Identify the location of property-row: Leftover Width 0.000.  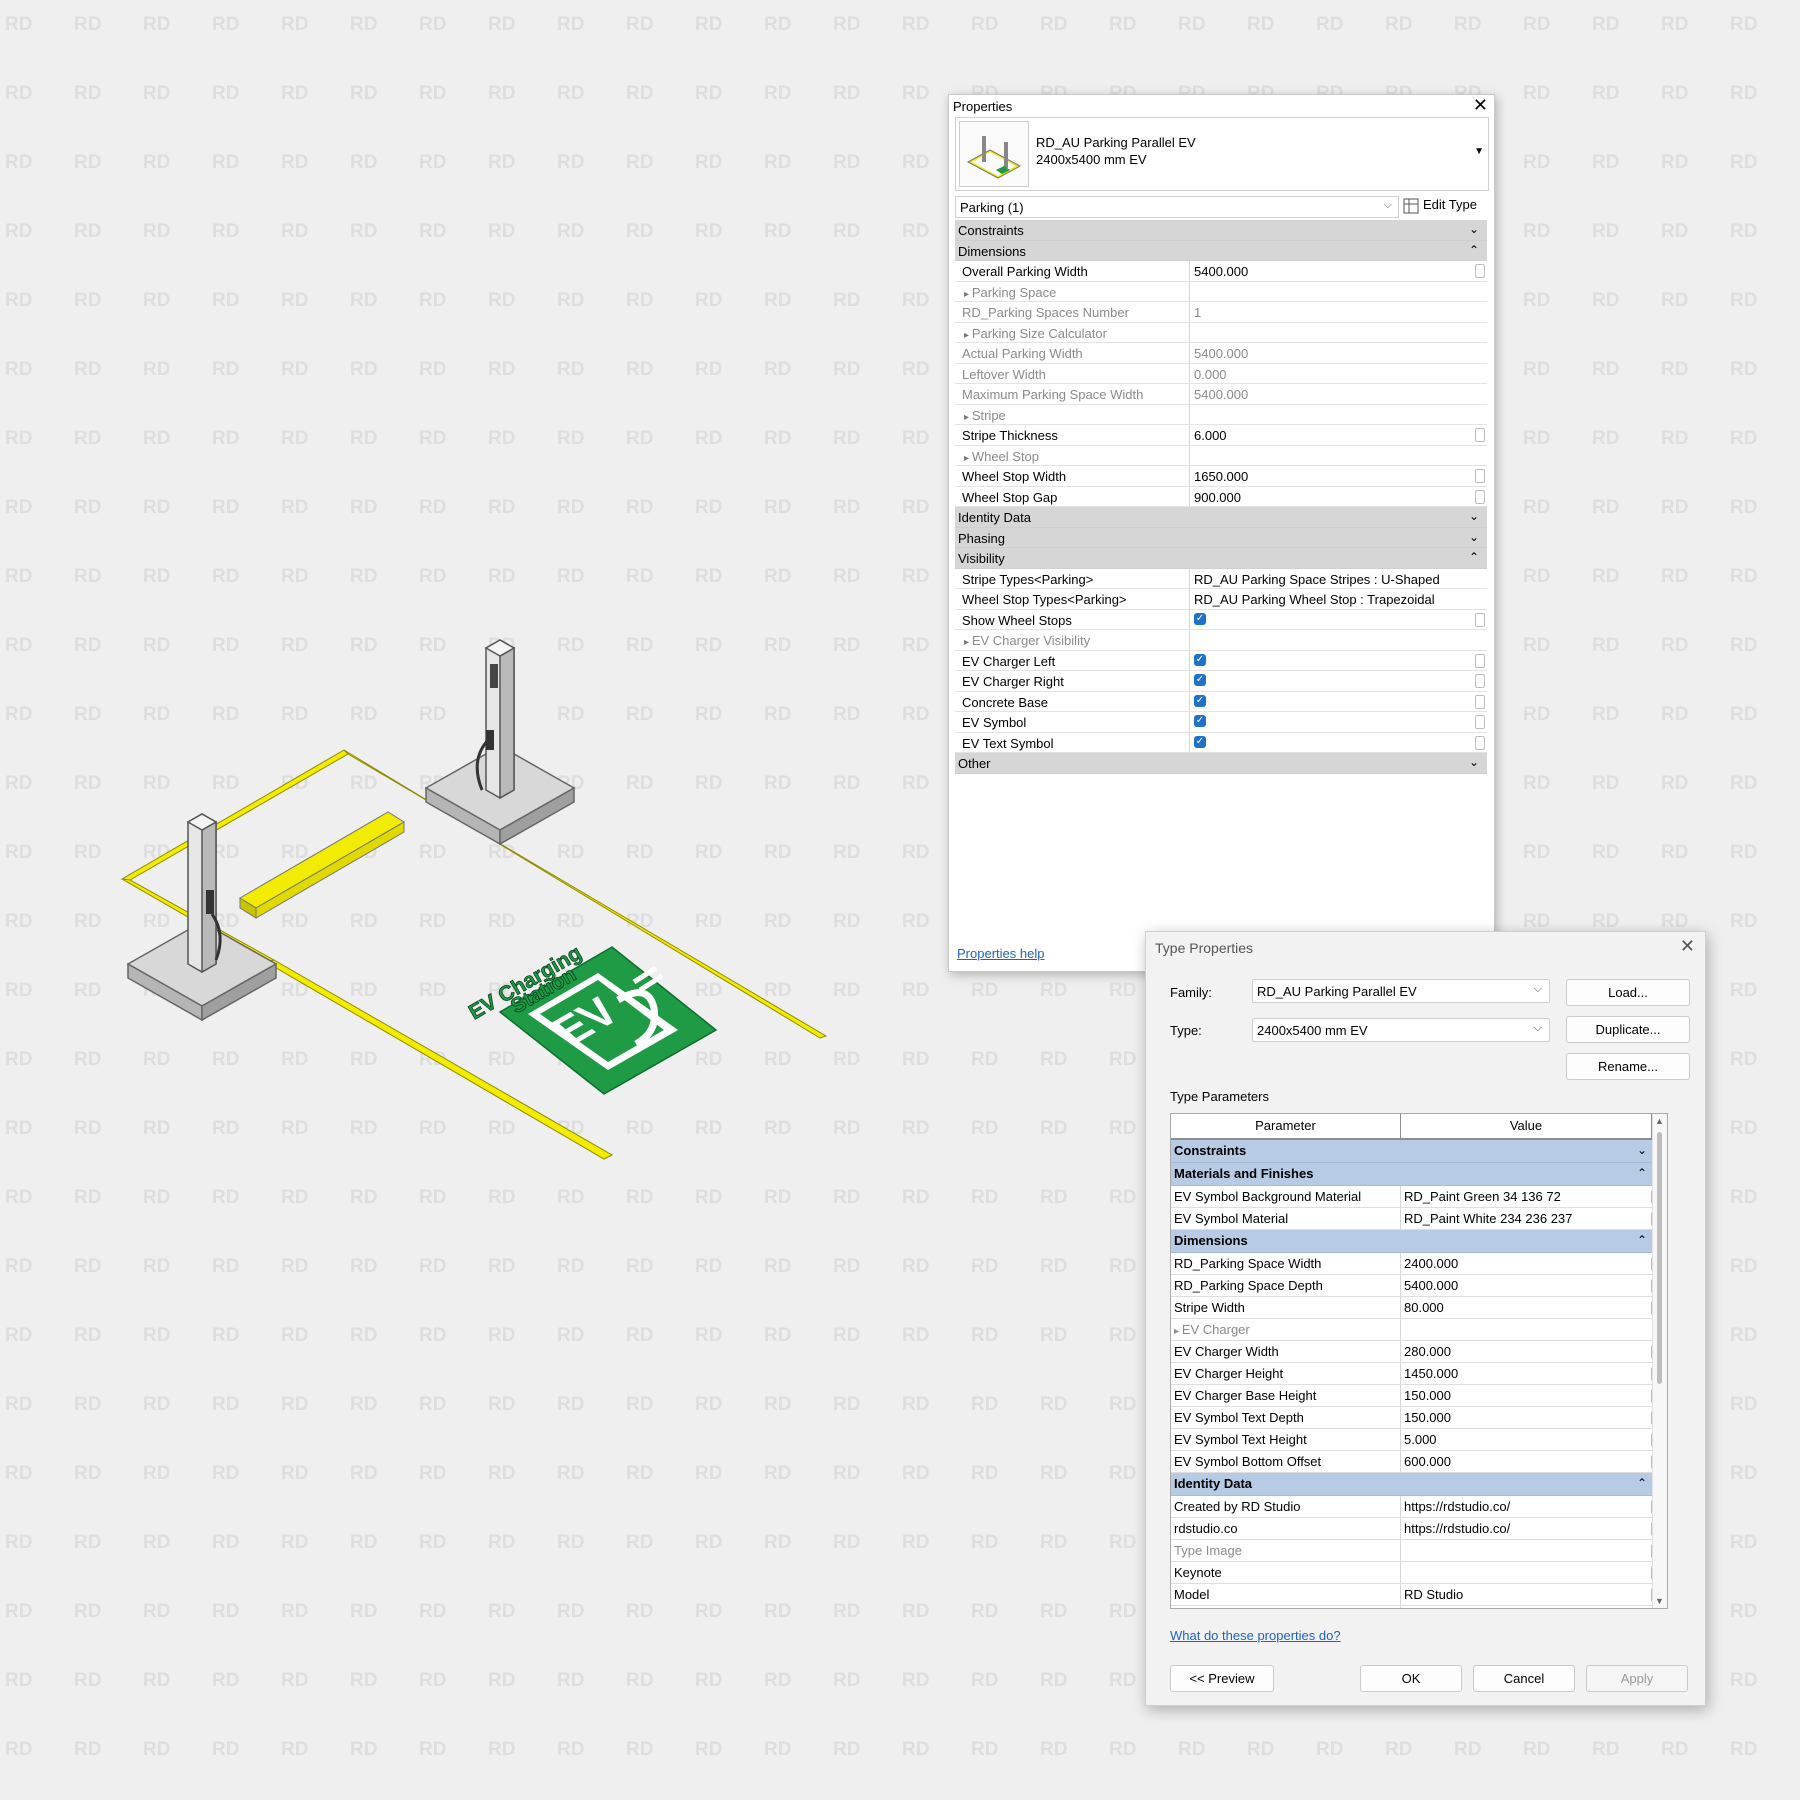
(1221, 373).